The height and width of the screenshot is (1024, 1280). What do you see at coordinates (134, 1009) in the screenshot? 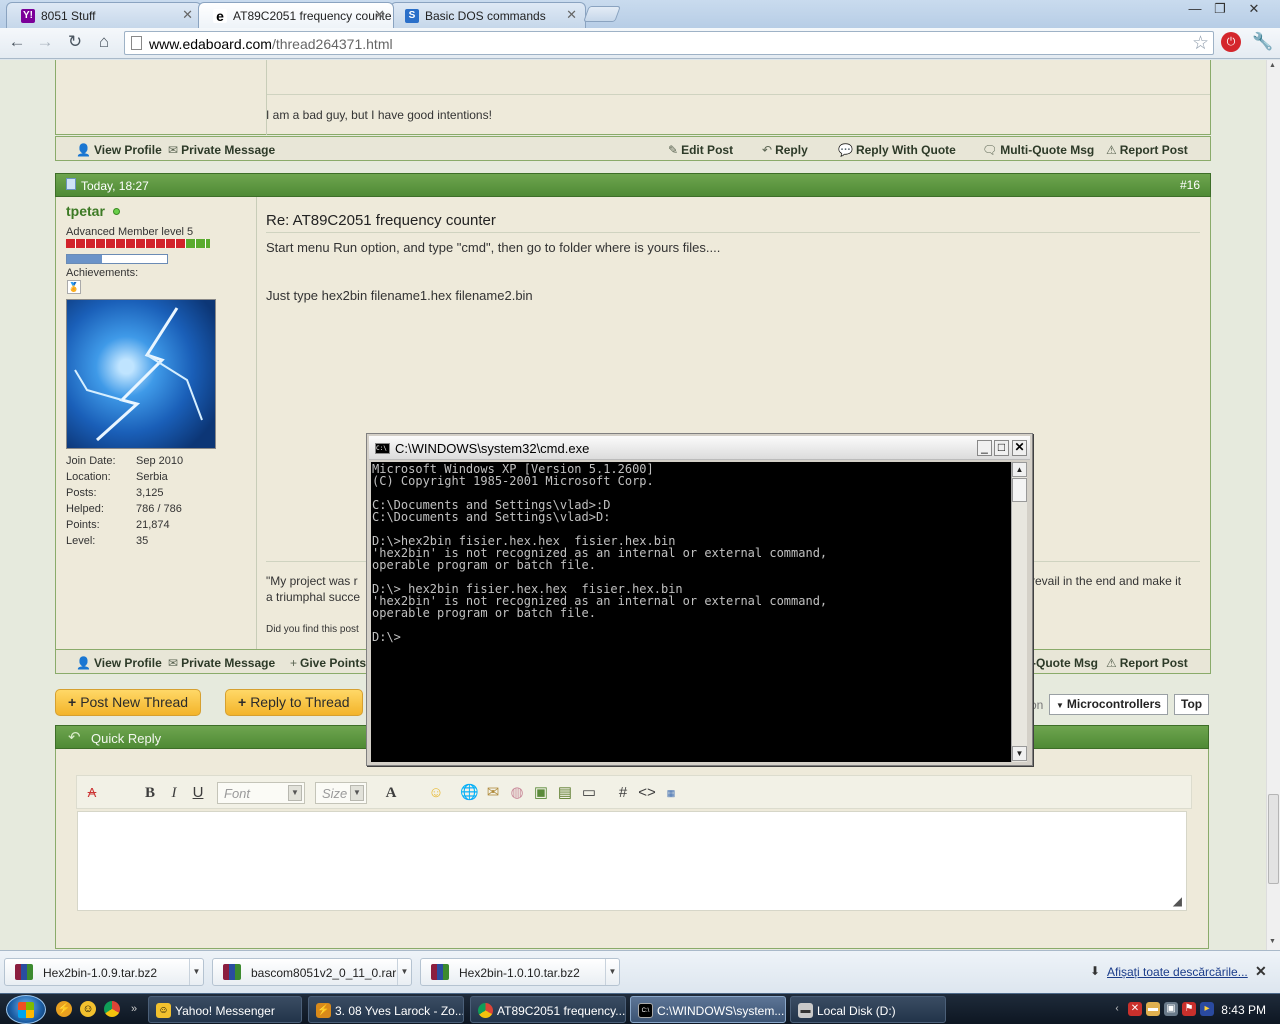
I see `quicklaunch-more-icon: »` at bounding box center [134, 1009].